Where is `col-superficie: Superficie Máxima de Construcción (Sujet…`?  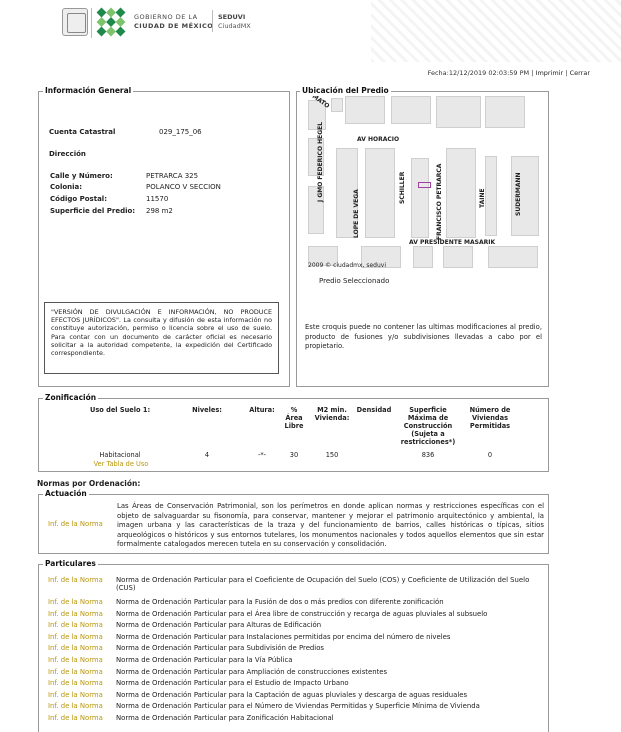
col-superficie: Superficie Máxima de Construcción (Sujet… is located at coordinates (428, 426).